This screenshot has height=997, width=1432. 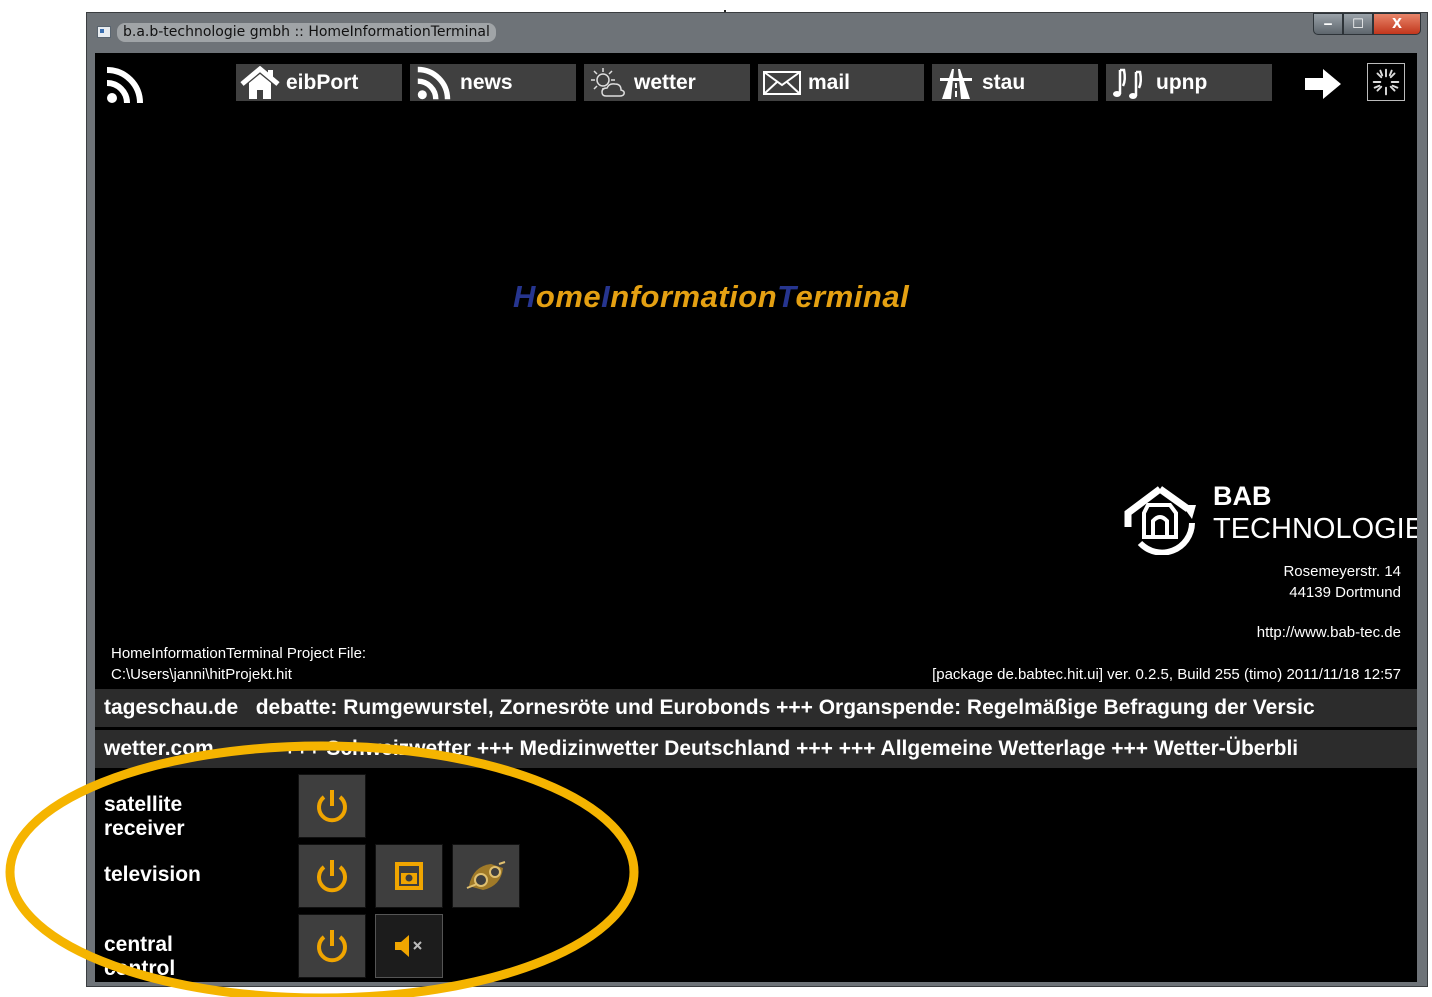 What do you see at coordinates (1315, 529) in the screenshot?
I see `company-subtitle: TECHNOLOGIE` at bounding box center [1315, 529].